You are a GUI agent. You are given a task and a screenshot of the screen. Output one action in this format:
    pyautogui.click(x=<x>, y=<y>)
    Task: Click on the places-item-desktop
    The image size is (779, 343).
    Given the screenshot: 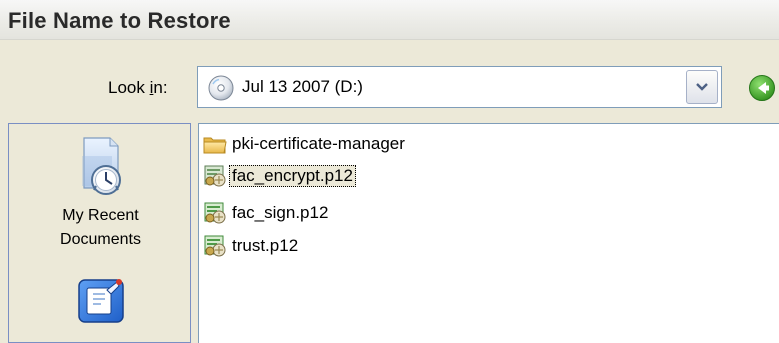 What is the action you would take?
    pyautogui.click(x=100, y=300)
    